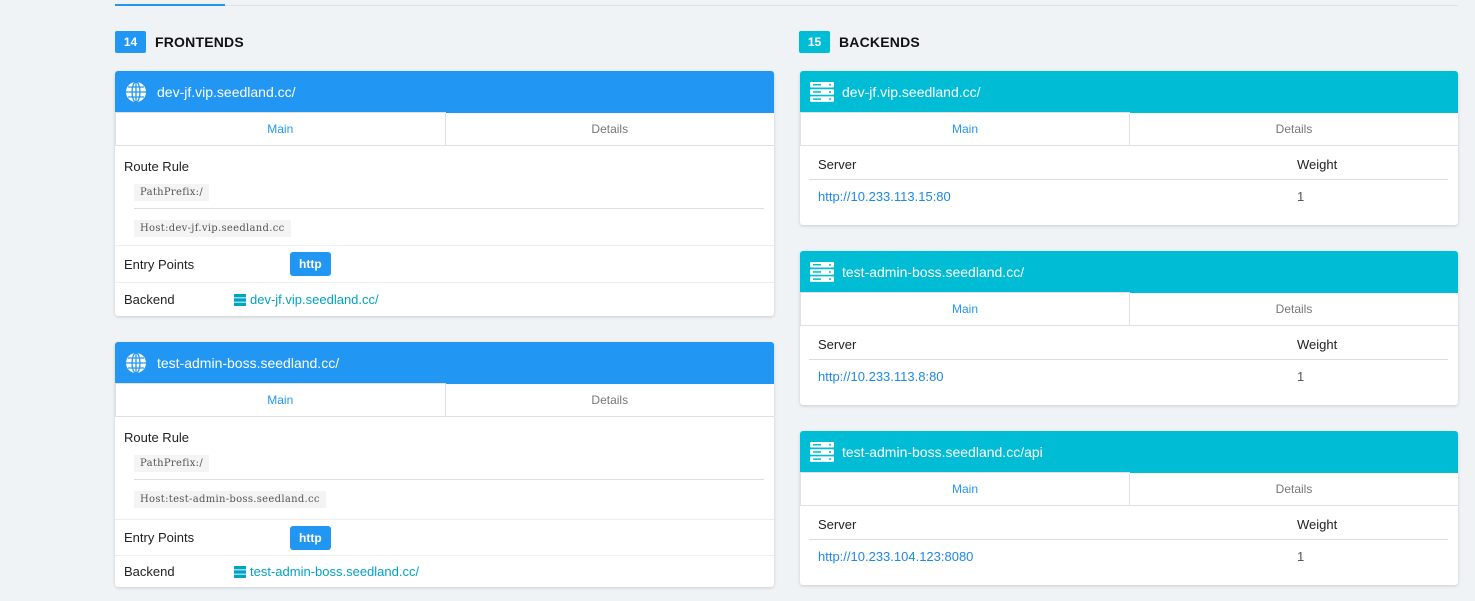  What do you see at coordinates (212, 228) in the screenshot?
I see `route-rule-host: Host:dev-jf.vip.seedland.cc` at bounding box center [212, 228].